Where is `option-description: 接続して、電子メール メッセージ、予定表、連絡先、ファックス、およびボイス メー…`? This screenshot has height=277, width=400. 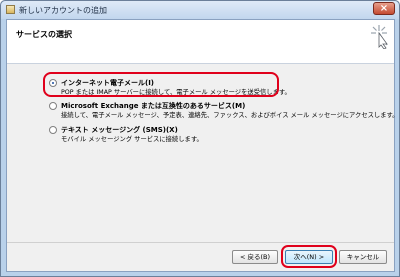
option-description: 接続して、電子メール メッセージ、予定表、連絡先、ファックス、およびボイス メー… is located at coordinates (230, 115).